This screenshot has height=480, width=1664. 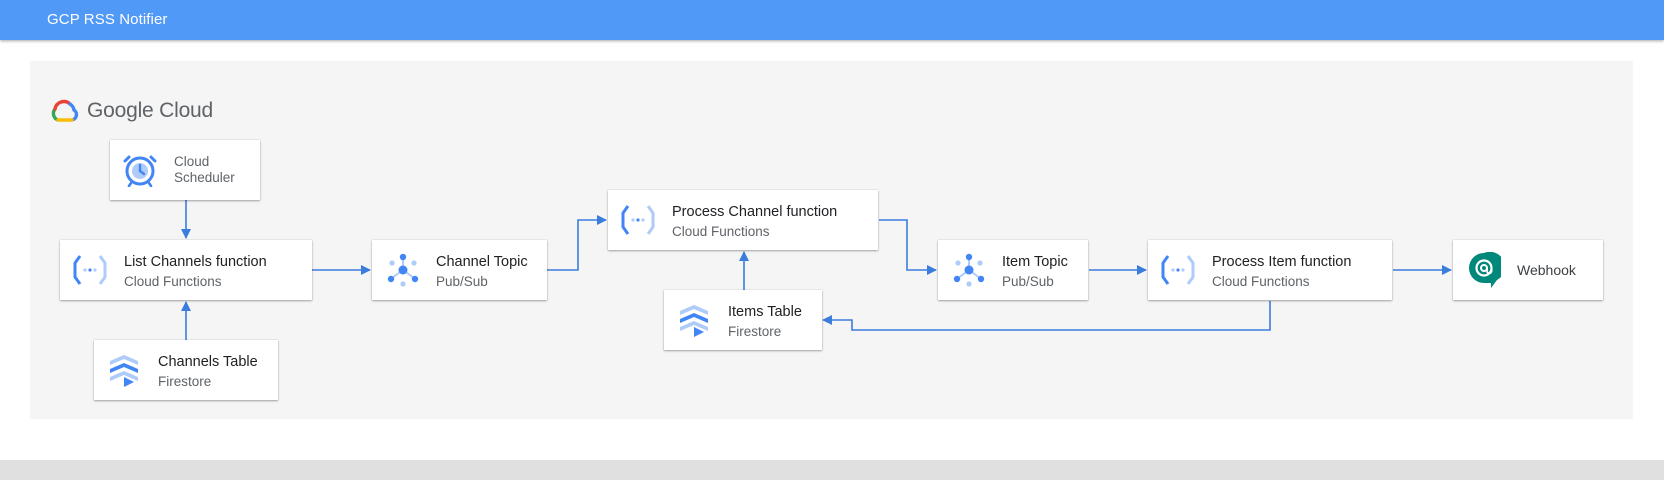 I want to click on node-title: Process Item function, so click(x=1282, y=262).